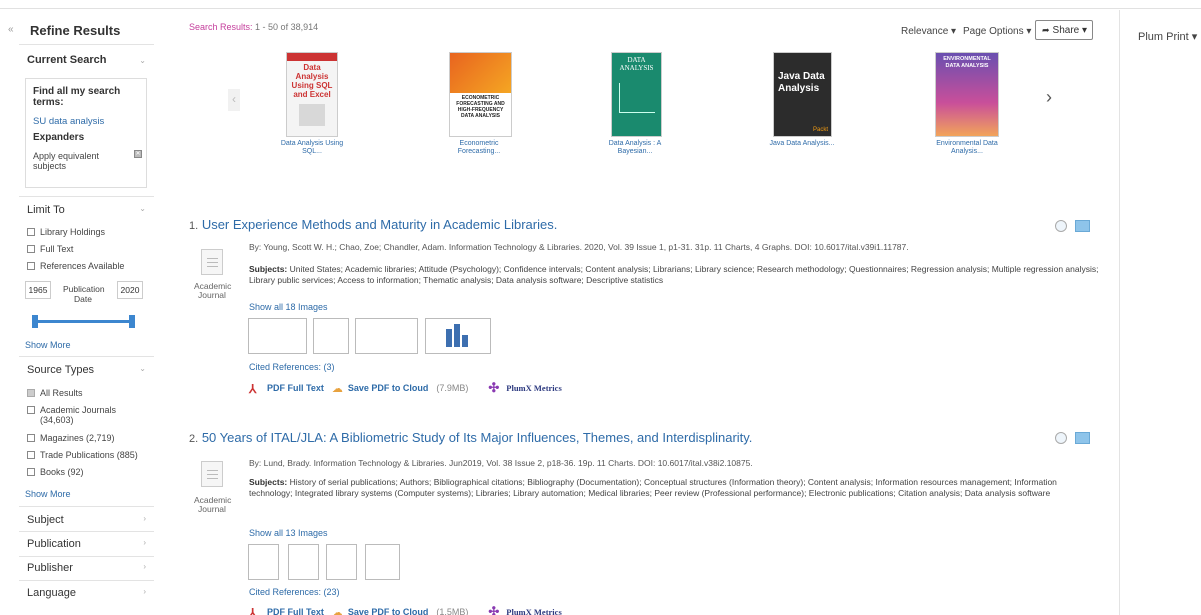 This screenshot has height=615, width=1201. Describe the element at coordinates (132, 321) in the screenshot. I see `date-slider-handle-end` at that location.